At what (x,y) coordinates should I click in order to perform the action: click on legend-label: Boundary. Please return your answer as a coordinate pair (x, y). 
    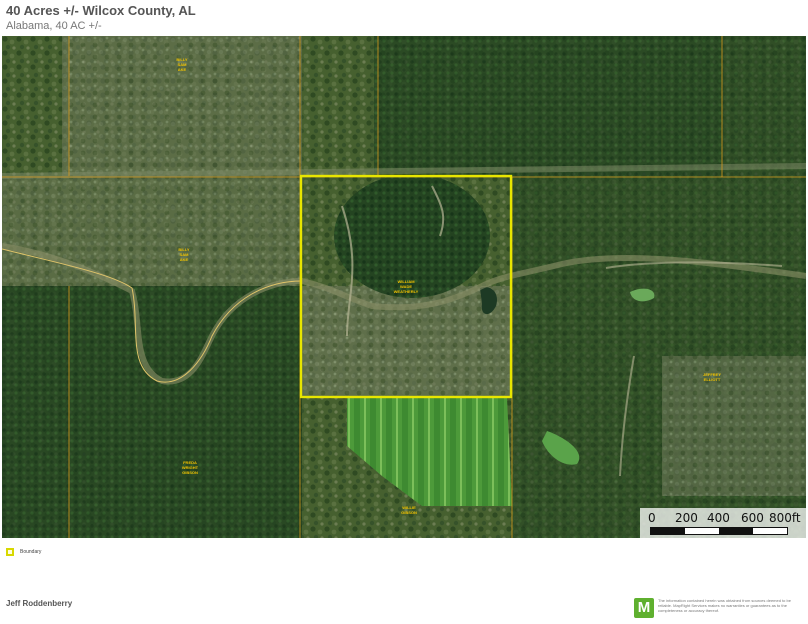
    Looking at the image, I should click on (31, 552).